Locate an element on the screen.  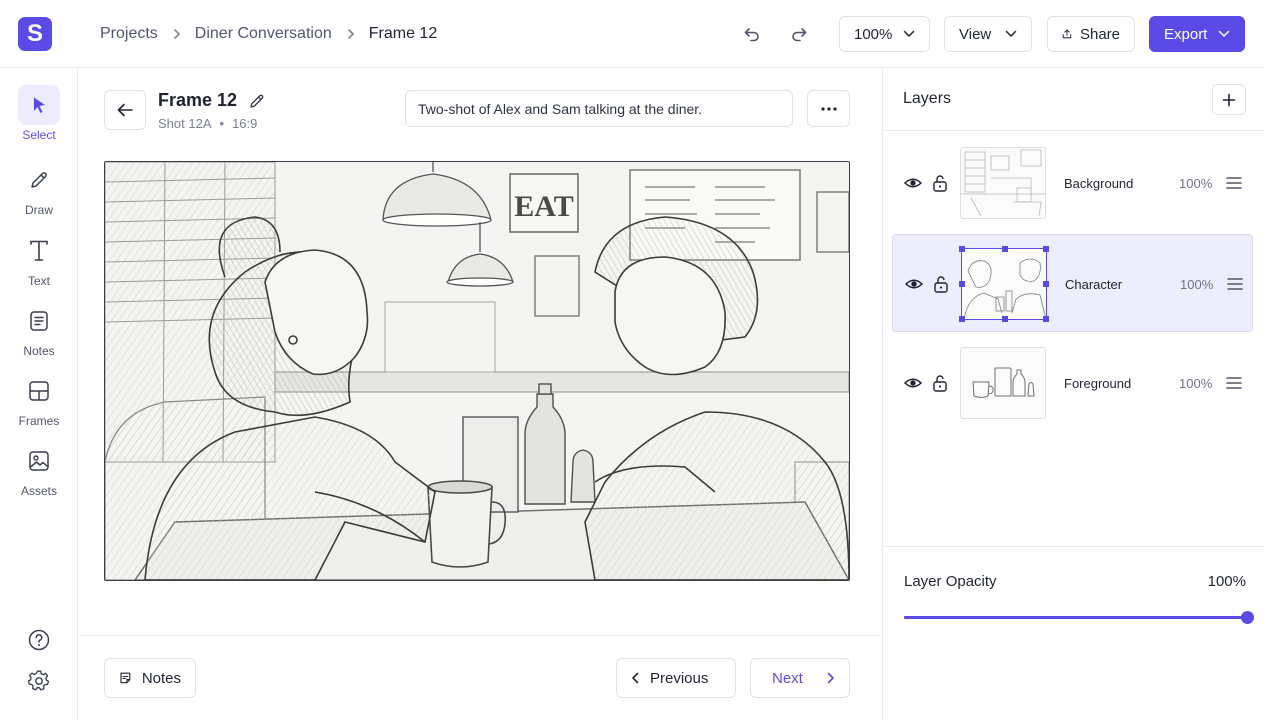
tool-notes: Notes is located at coordinates (39, 333).